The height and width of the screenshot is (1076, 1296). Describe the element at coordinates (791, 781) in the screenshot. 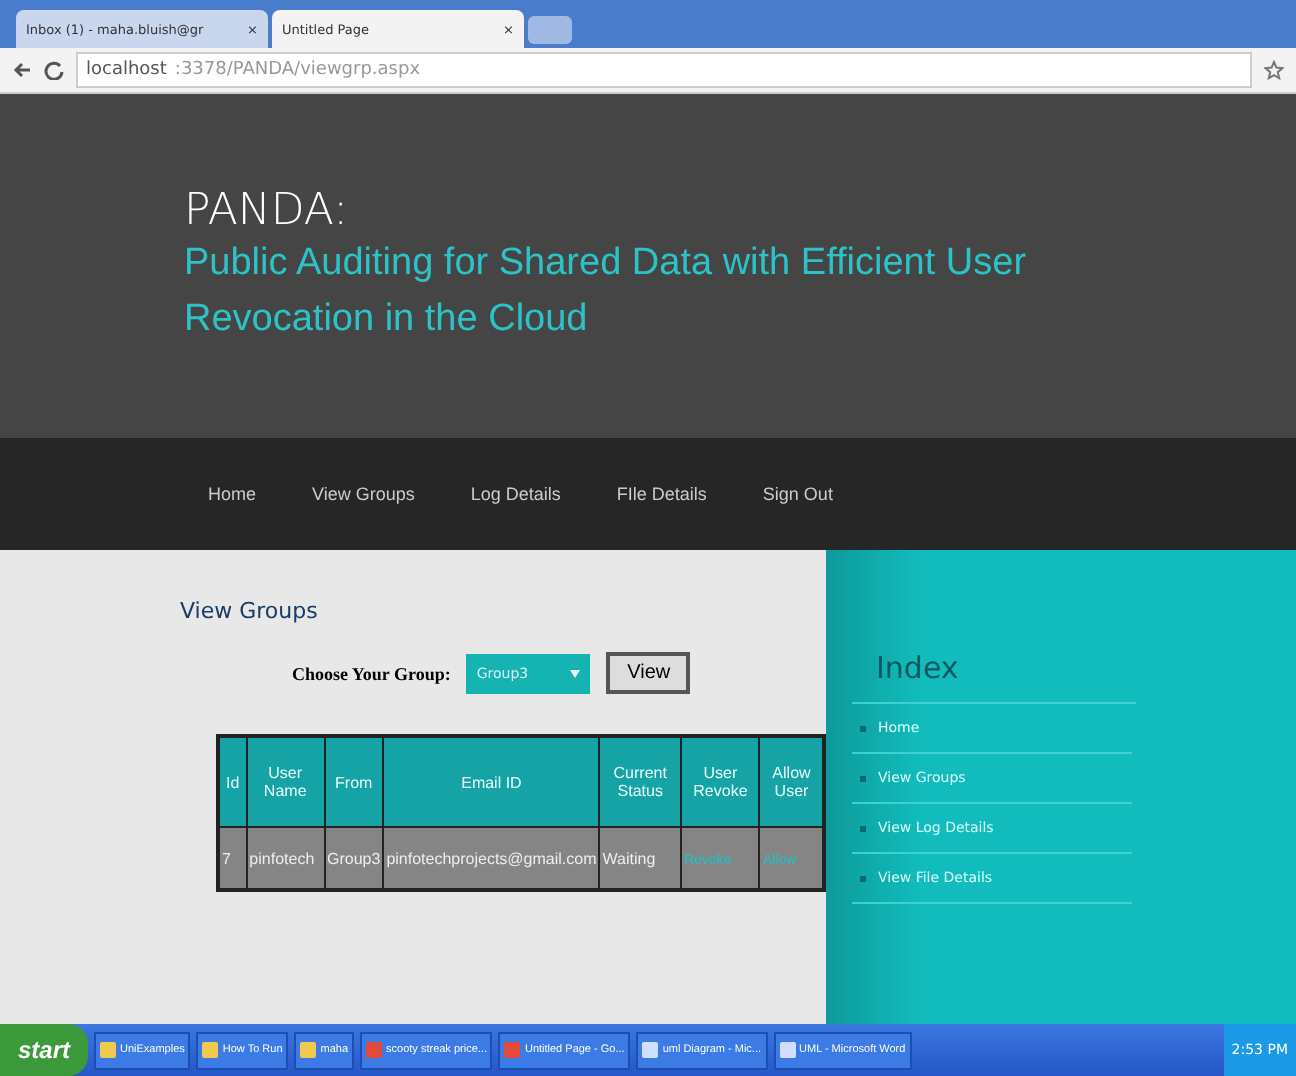

I see `column-header: Allow User` at that location.